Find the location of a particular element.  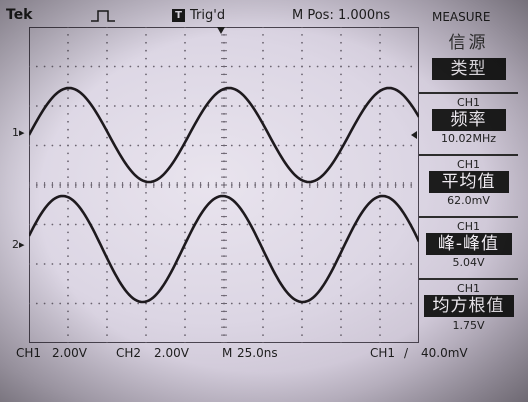

measurement-3-name: 峰-峰值 is located at coordinates (468, 244).